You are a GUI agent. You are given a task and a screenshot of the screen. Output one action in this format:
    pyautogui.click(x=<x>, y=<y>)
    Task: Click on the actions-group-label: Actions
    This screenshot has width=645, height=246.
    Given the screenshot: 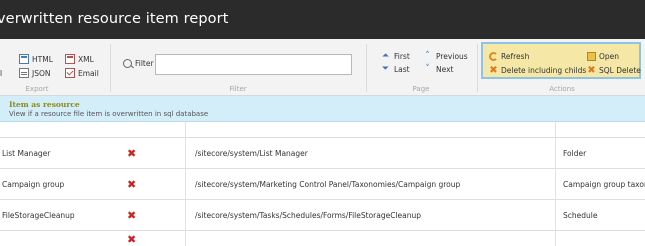 What is the action you would take?
    pyautogui.click(x=562, y=89)
    